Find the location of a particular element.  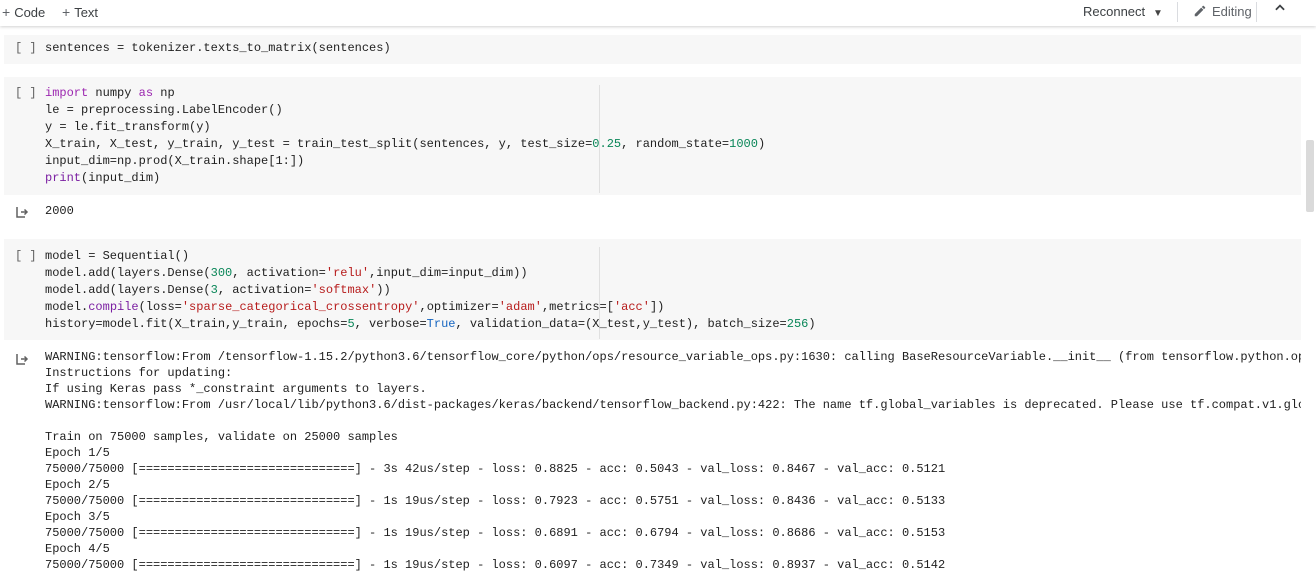

editing-label: Editing is located at coordinates (1232, 11).